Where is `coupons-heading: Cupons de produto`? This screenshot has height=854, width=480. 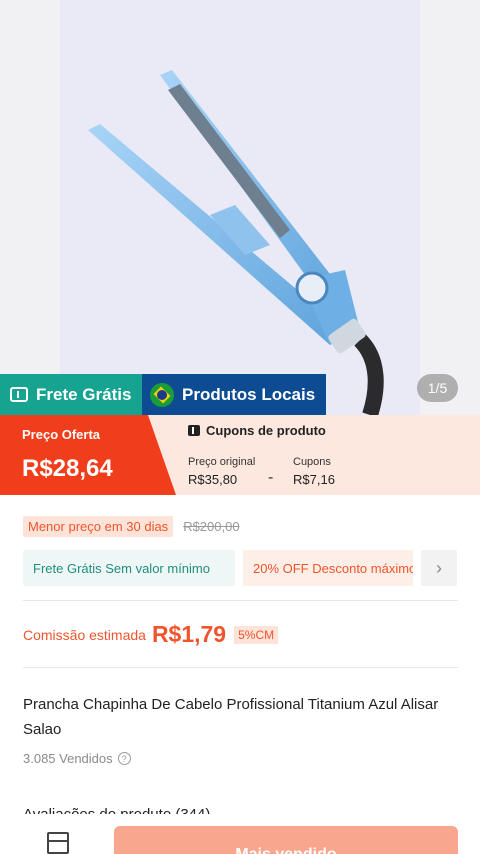 coupons-heading: Cupons de produto is located at coordinates (257, 430).